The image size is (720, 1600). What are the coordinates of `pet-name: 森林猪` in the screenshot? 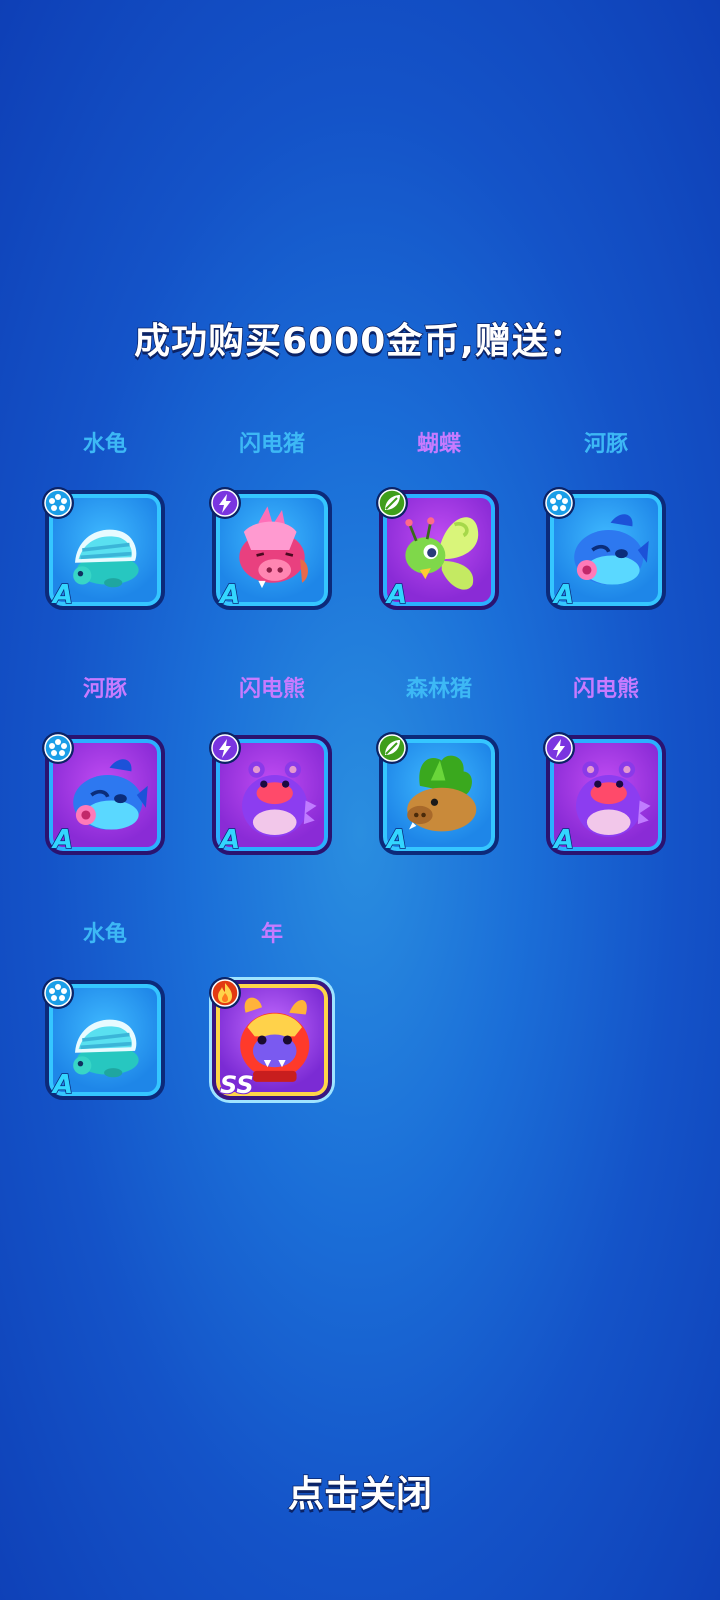 It's located at (438, 689).